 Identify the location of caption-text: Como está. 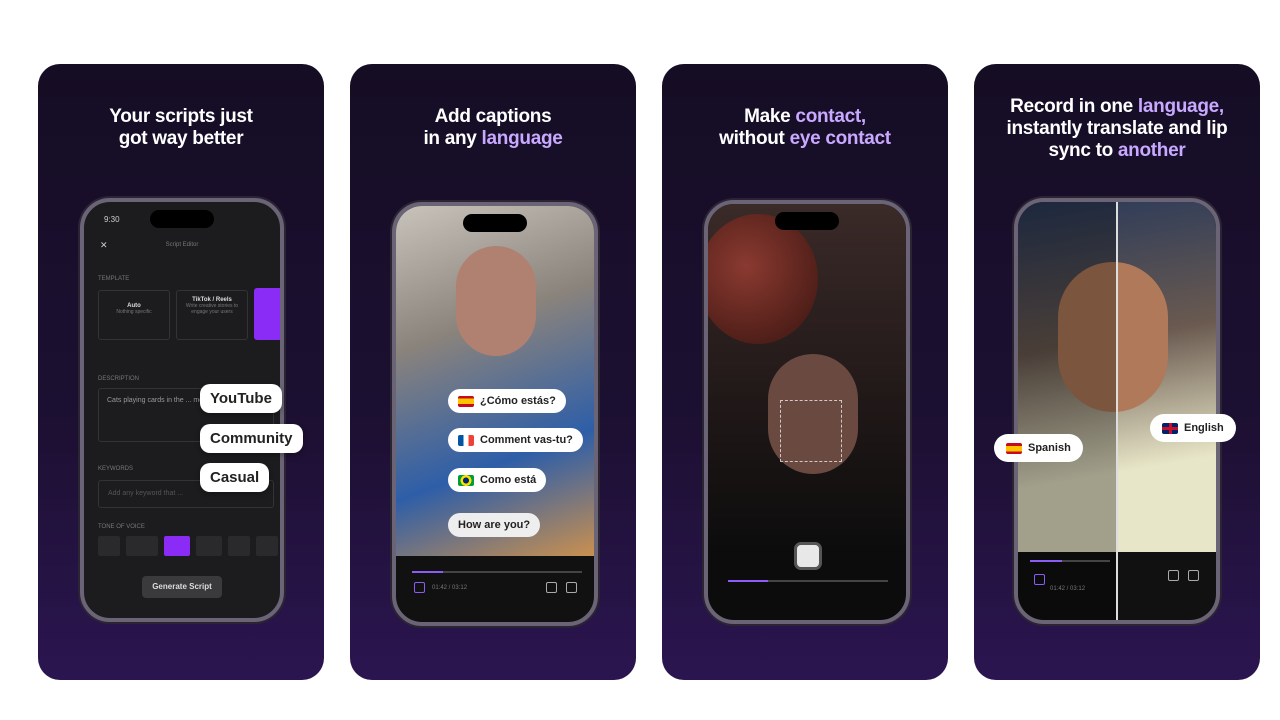
(508, 480).